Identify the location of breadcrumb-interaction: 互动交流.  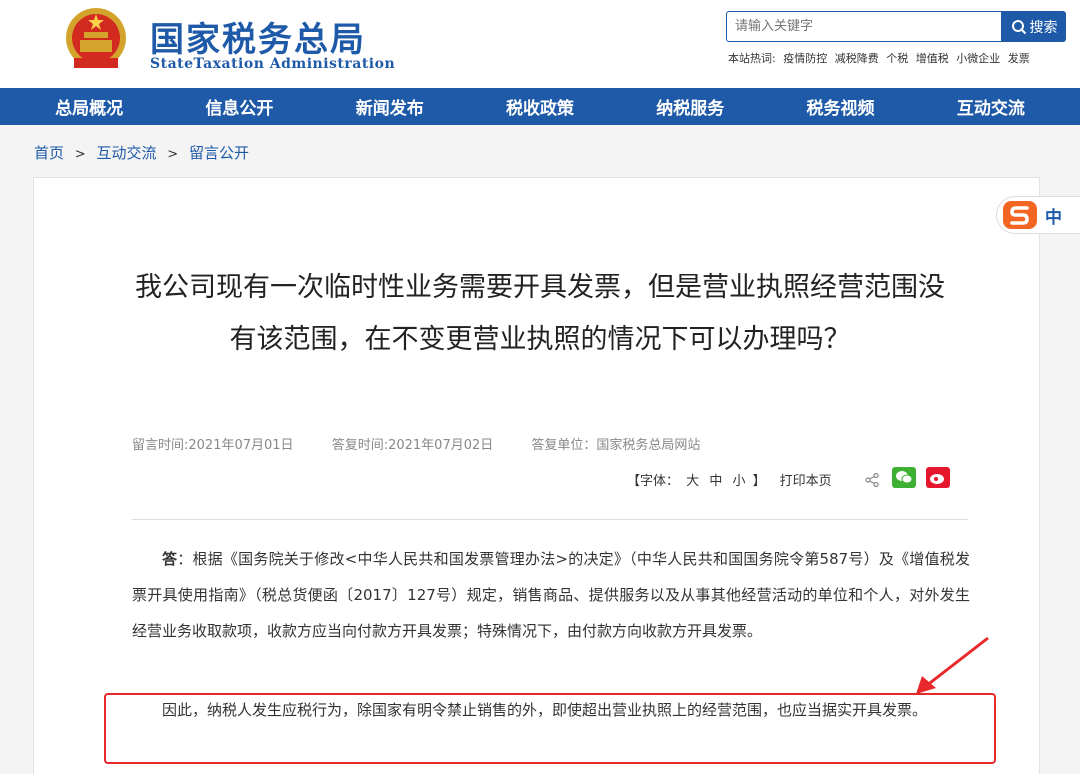
(126, 153).